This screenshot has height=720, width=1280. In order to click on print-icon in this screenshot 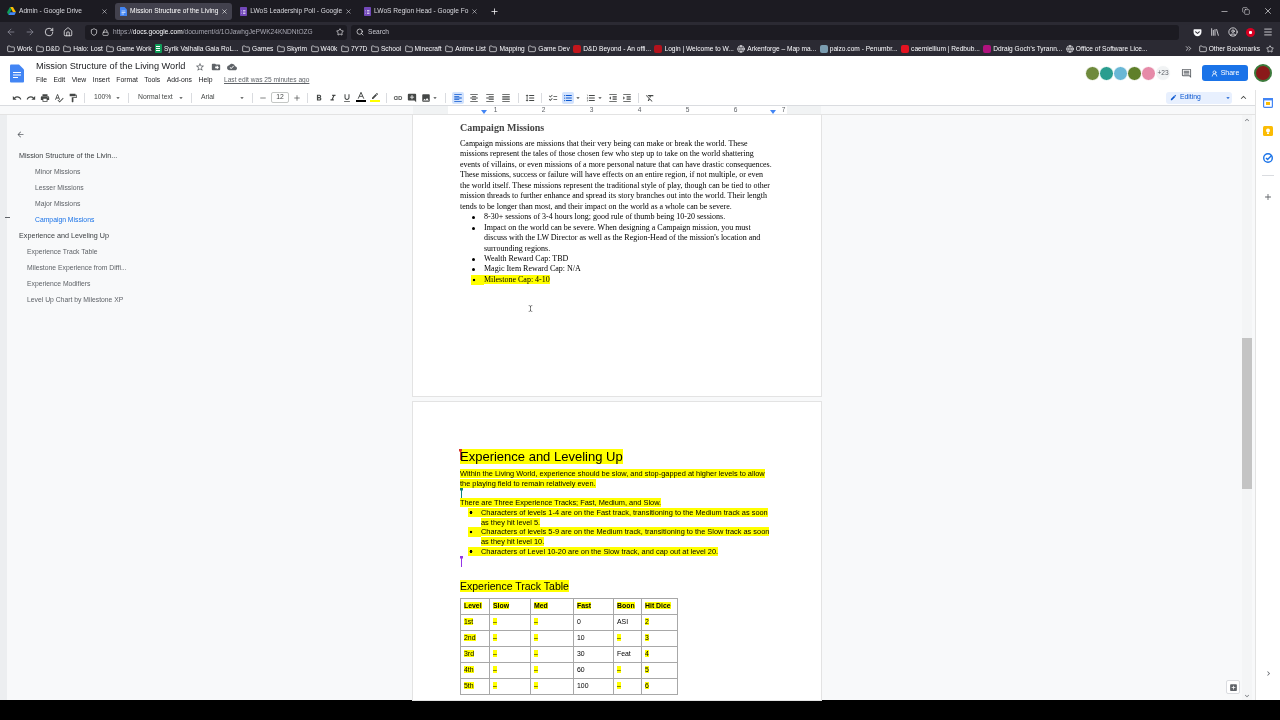, I will do `click(45, 97)`.